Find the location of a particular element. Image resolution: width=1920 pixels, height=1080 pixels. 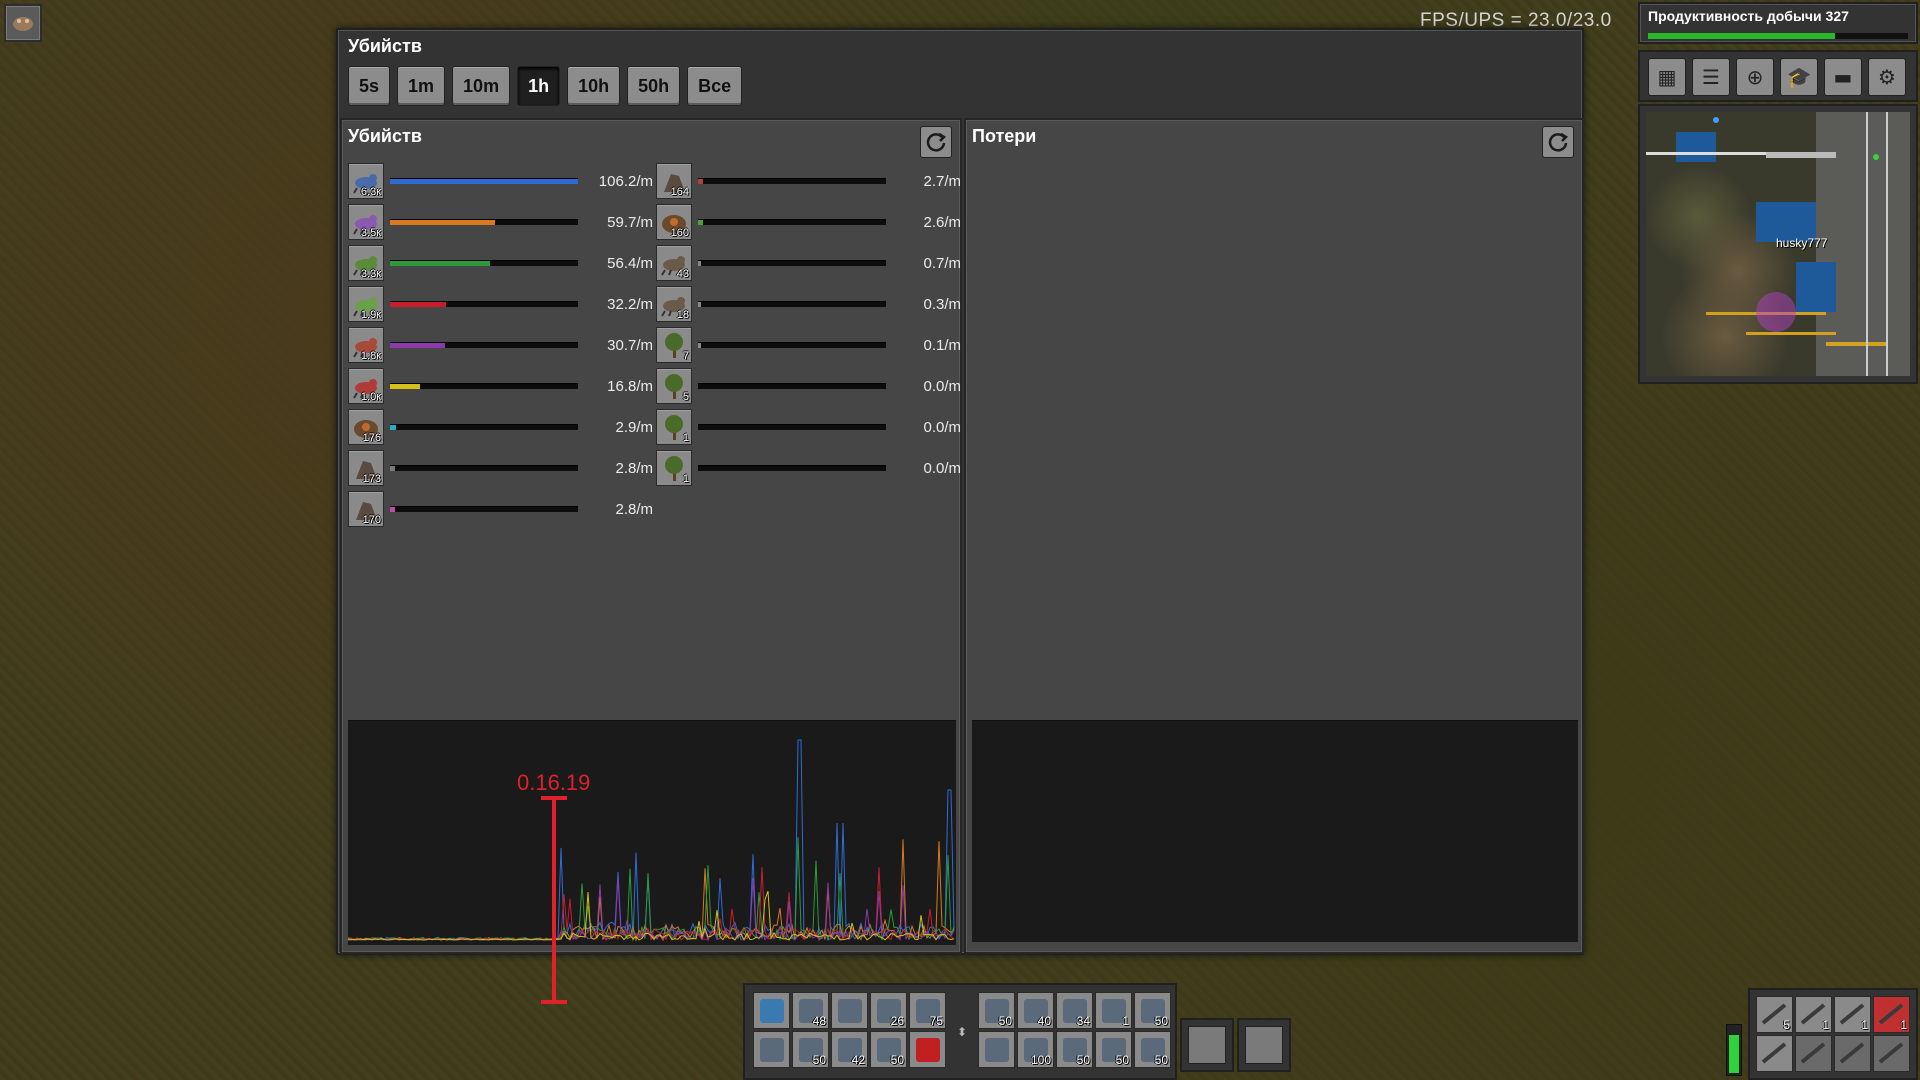

medium-biter-icon: 3.5к is located at coordinates (366, 222).